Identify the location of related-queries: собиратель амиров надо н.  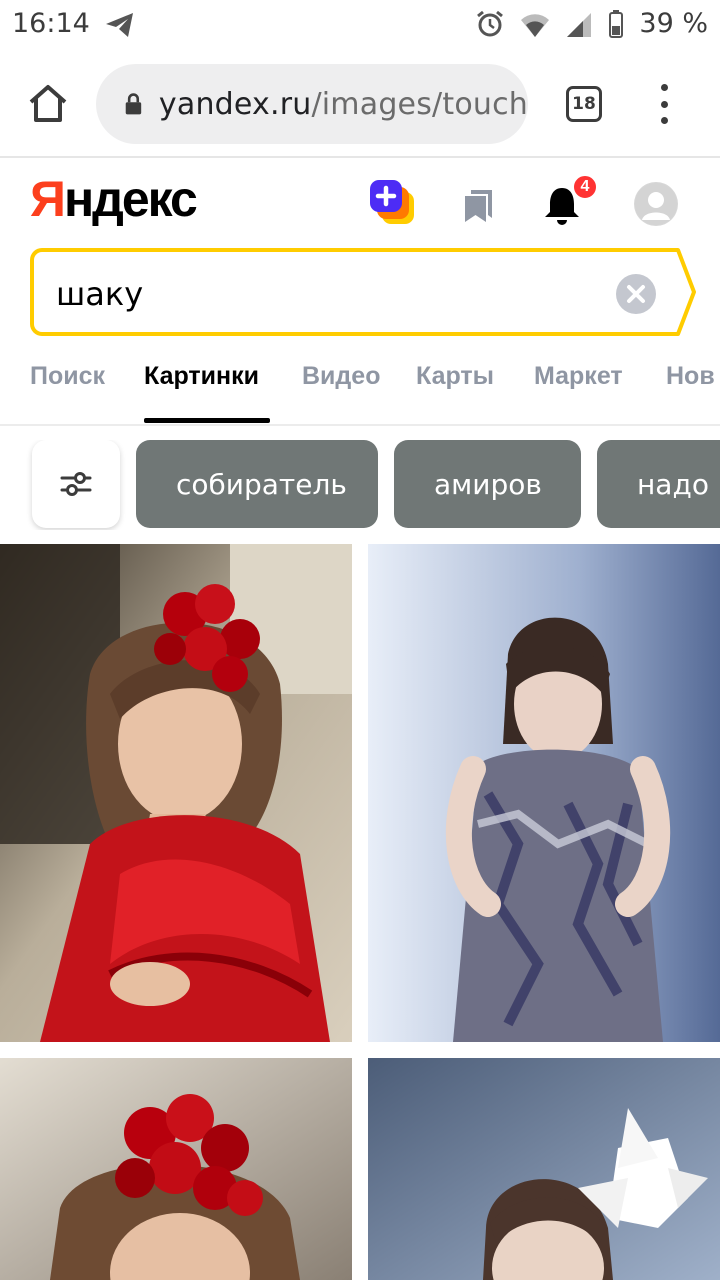
(360, 485).